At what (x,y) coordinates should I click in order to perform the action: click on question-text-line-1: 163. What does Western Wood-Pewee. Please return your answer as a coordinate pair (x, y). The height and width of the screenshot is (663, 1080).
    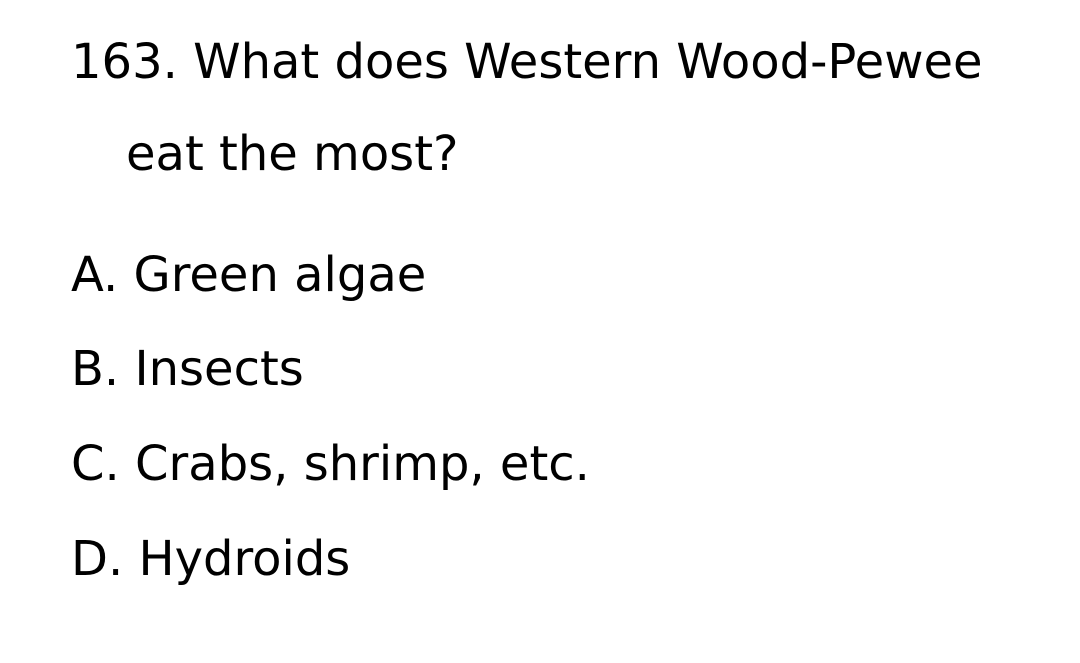
    Looking at the image, I should click on (527, 62).